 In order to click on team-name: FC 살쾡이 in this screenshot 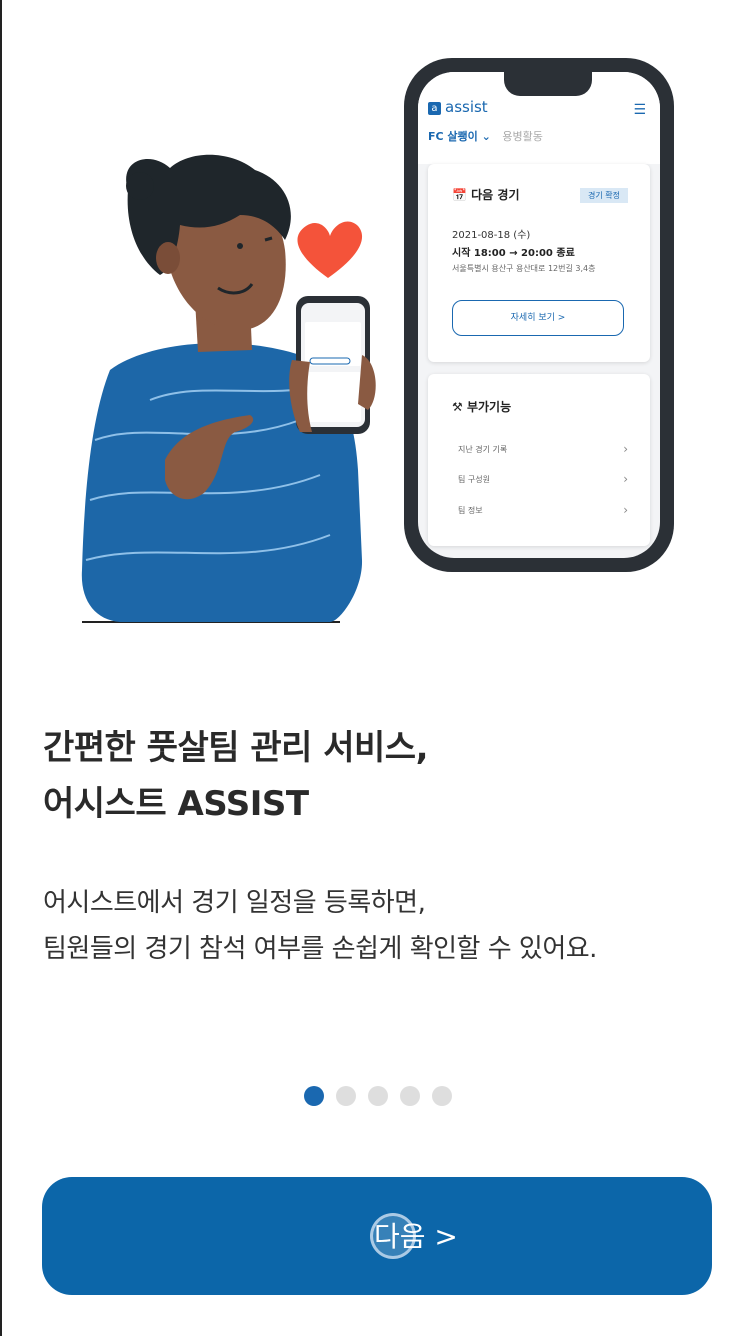, I will do `click(453, 136)`.